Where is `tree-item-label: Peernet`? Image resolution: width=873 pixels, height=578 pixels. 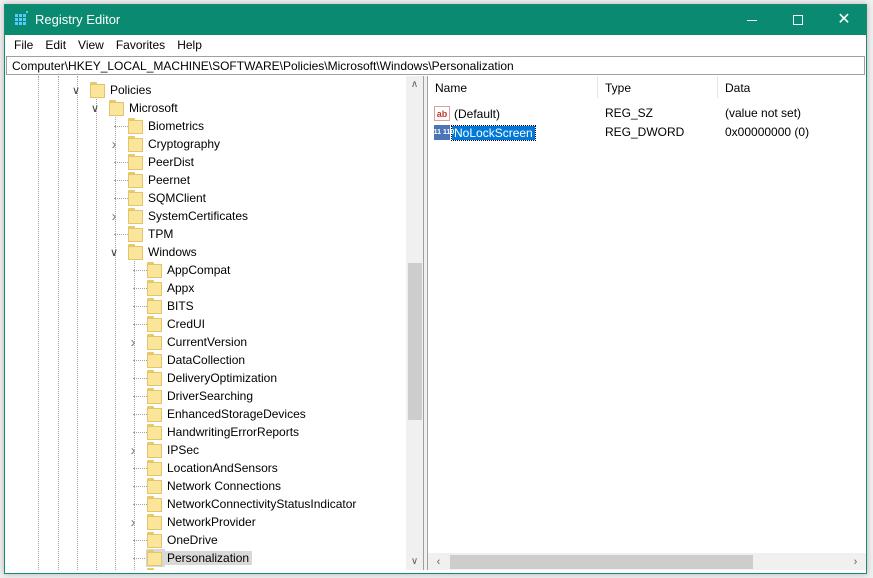 tree-item-label: Peernet is located at coordinates (169, 180).